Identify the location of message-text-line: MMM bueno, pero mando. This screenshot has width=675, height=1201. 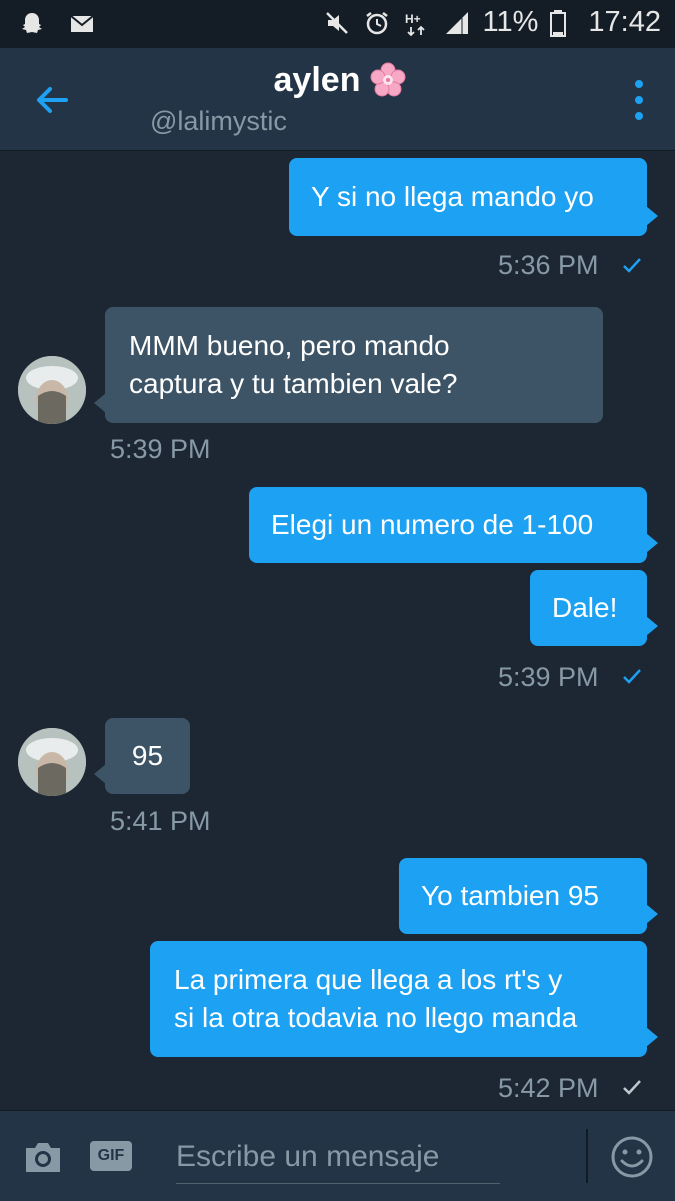
(289, 345).